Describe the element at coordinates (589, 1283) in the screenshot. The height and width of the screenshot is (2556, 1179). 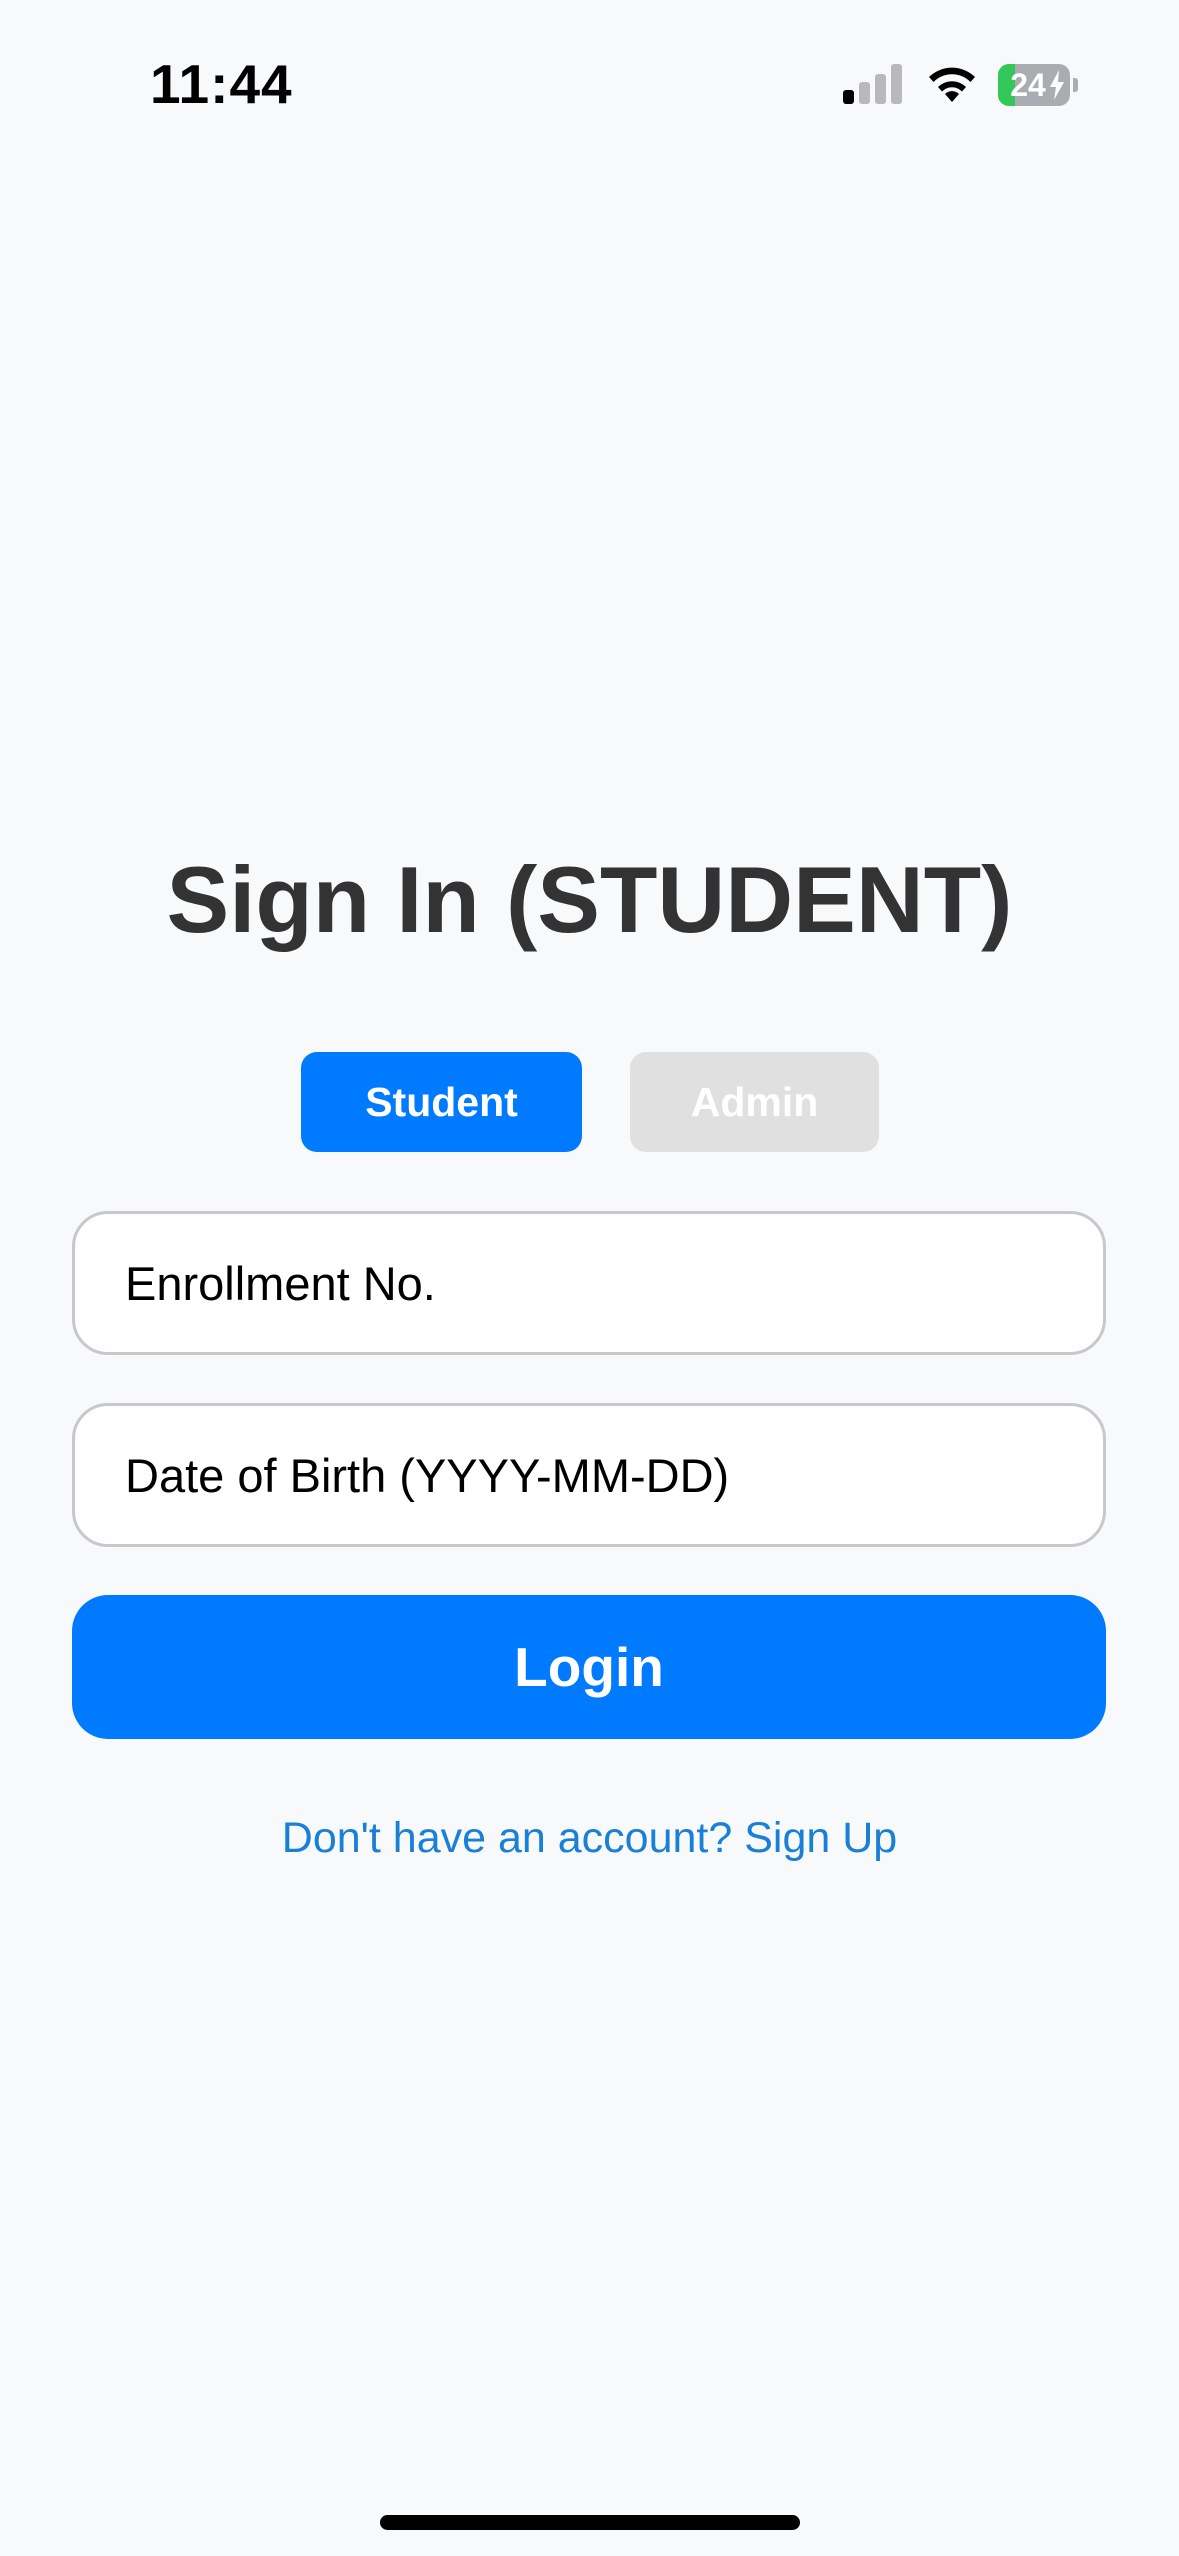
I see `enrollment-number-input` at that location.